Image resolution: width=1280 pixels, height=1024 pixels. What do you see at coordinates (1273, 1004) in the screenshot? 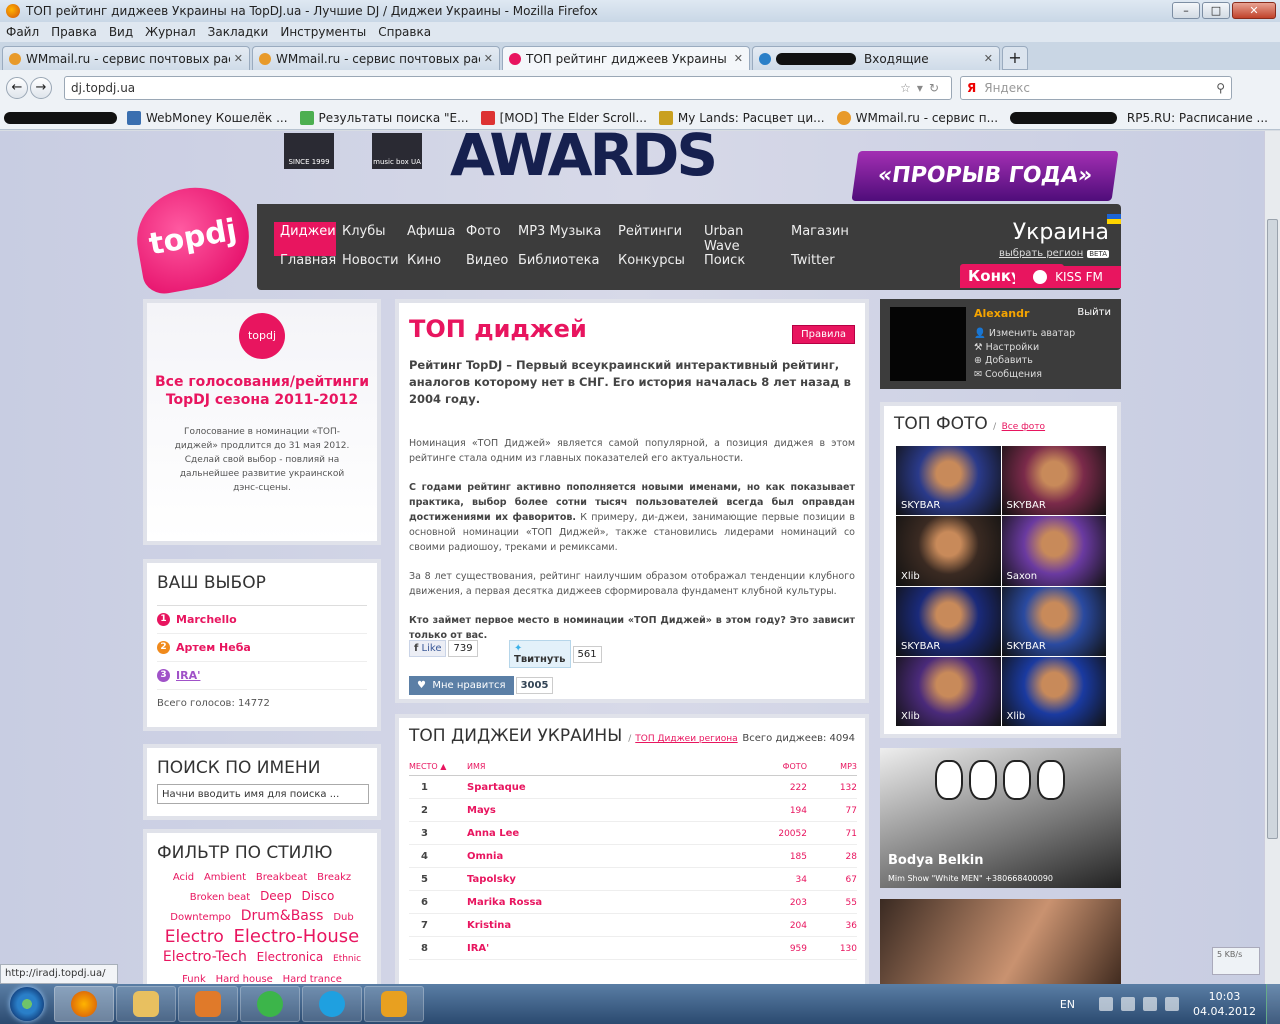
I see `show-desktop-button` at bounding box center [1273, 1004].